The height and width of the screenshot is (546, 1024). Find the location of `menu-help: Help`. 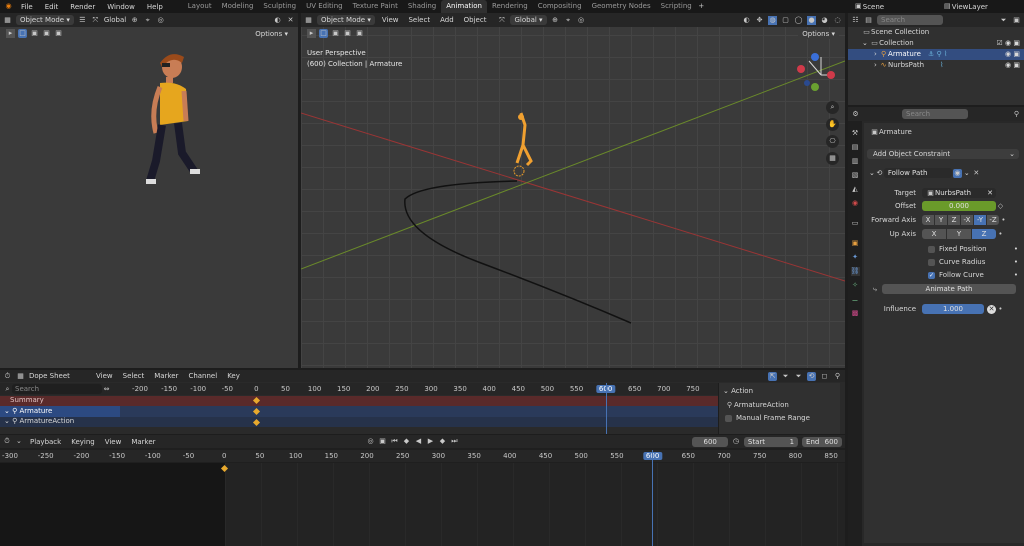

menu-help: Help is located at coordinates (155, 7).